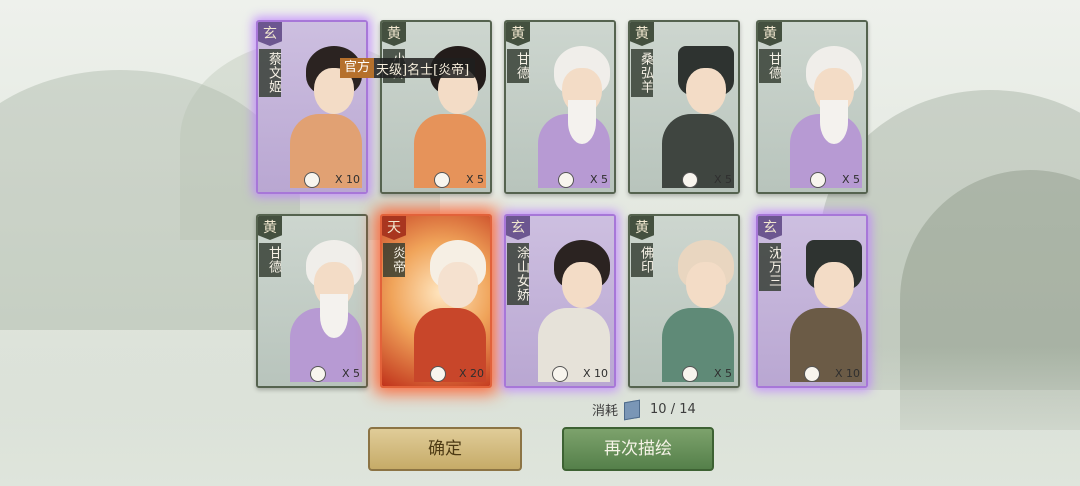 The height and width of the screenshot is (486, 1080). Describe the element at coordinates (357, 68) in the screenshot. I see `tooltip-tag: 官方` at that location.